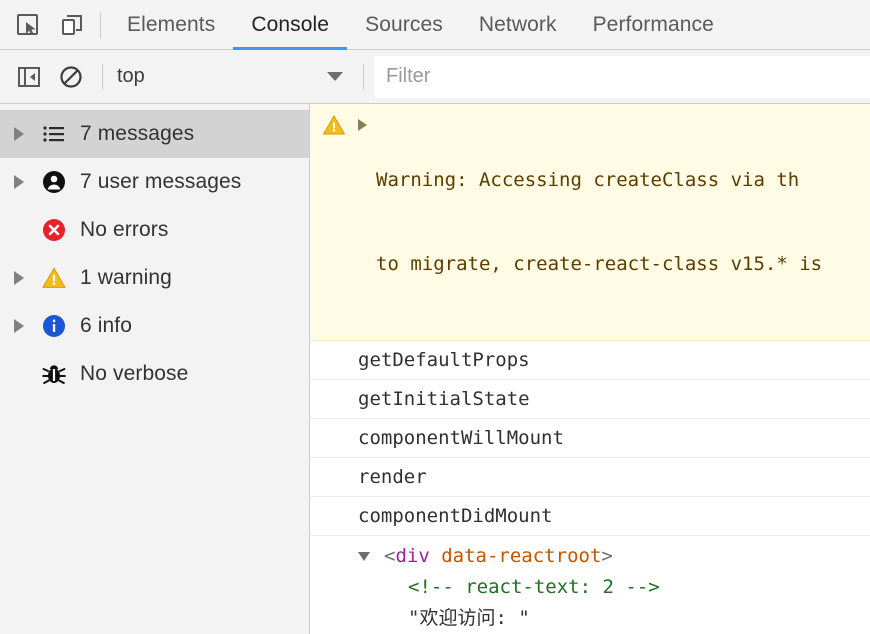 The image size is (870, 634). I want to click on dom-token: data-reactroot, so click(521, 556).